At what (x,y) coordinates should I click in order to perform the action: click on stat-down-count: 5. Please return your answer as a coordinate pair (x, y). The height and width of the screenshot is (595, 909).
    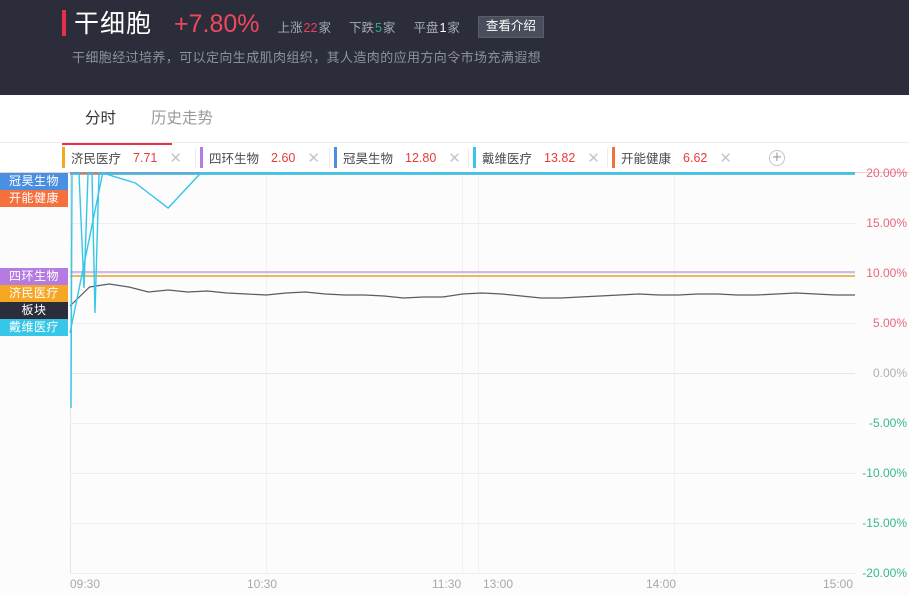
    Looking at the image, I should click on (378, 28).